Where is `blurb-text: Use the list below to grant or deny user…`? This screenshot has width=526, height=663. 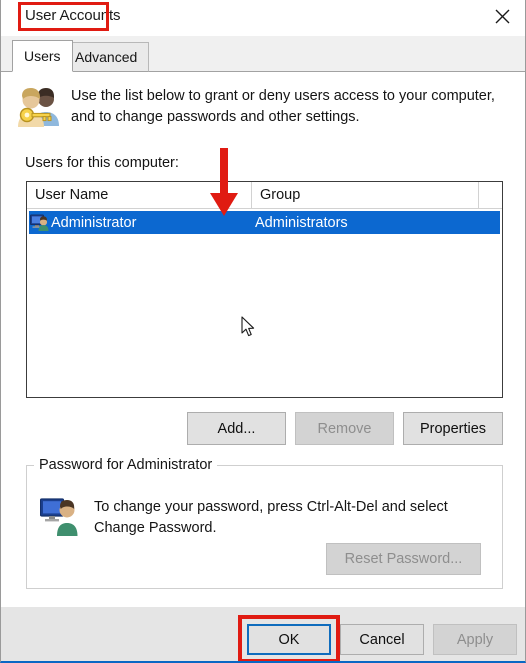 blurb-text: Use the list below to grant or deny user… is located at coordinates (283, 106).